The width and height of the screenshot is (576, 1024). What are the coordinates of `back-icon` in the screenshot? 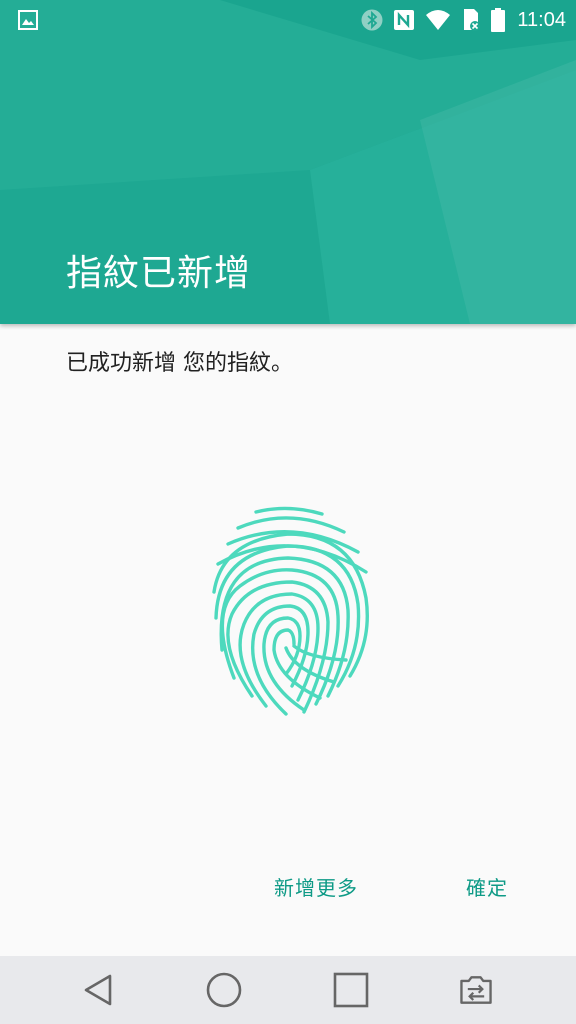 It's located at (98, 990).